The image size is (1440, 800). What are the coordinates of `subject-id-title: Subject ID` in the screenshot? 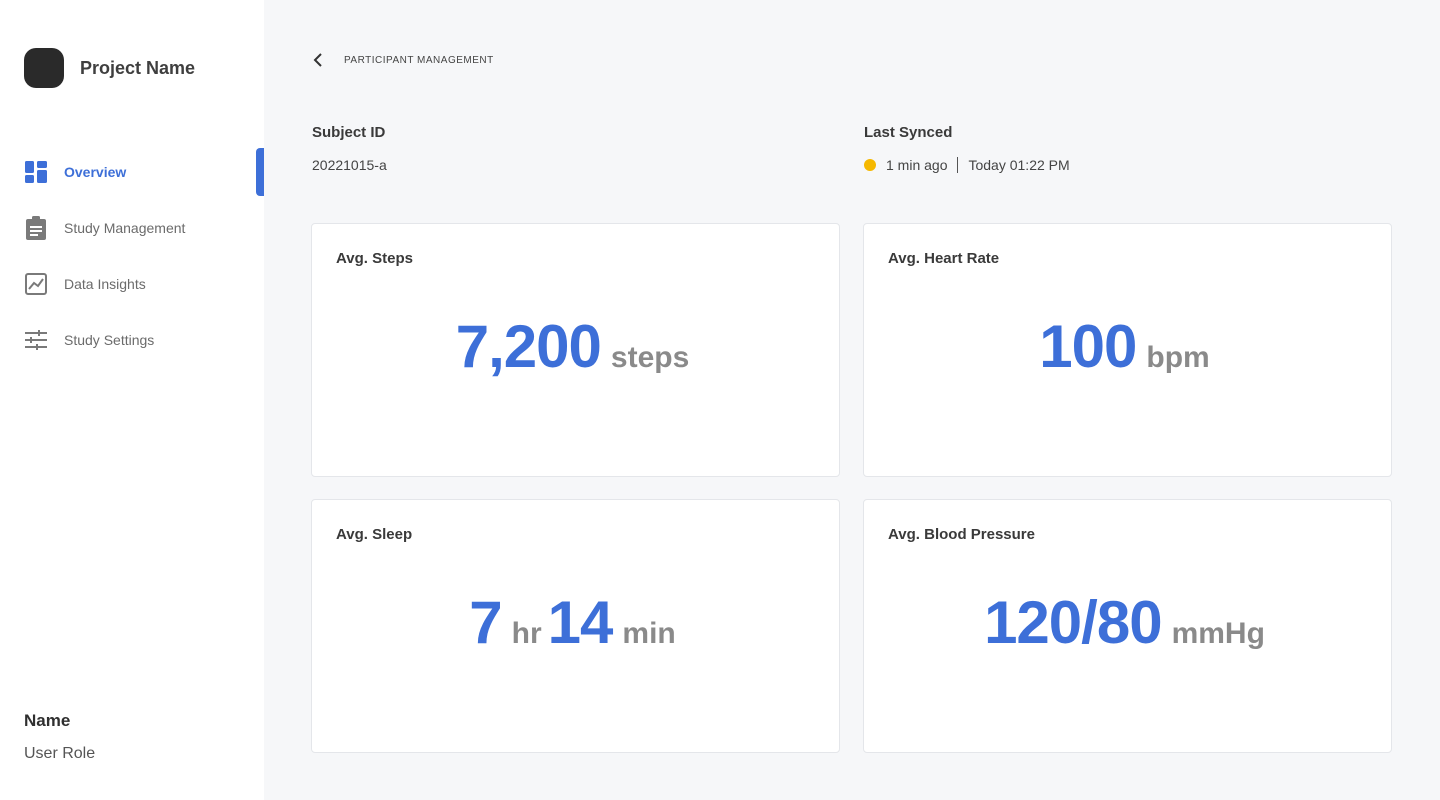 It's located at (349, 132).